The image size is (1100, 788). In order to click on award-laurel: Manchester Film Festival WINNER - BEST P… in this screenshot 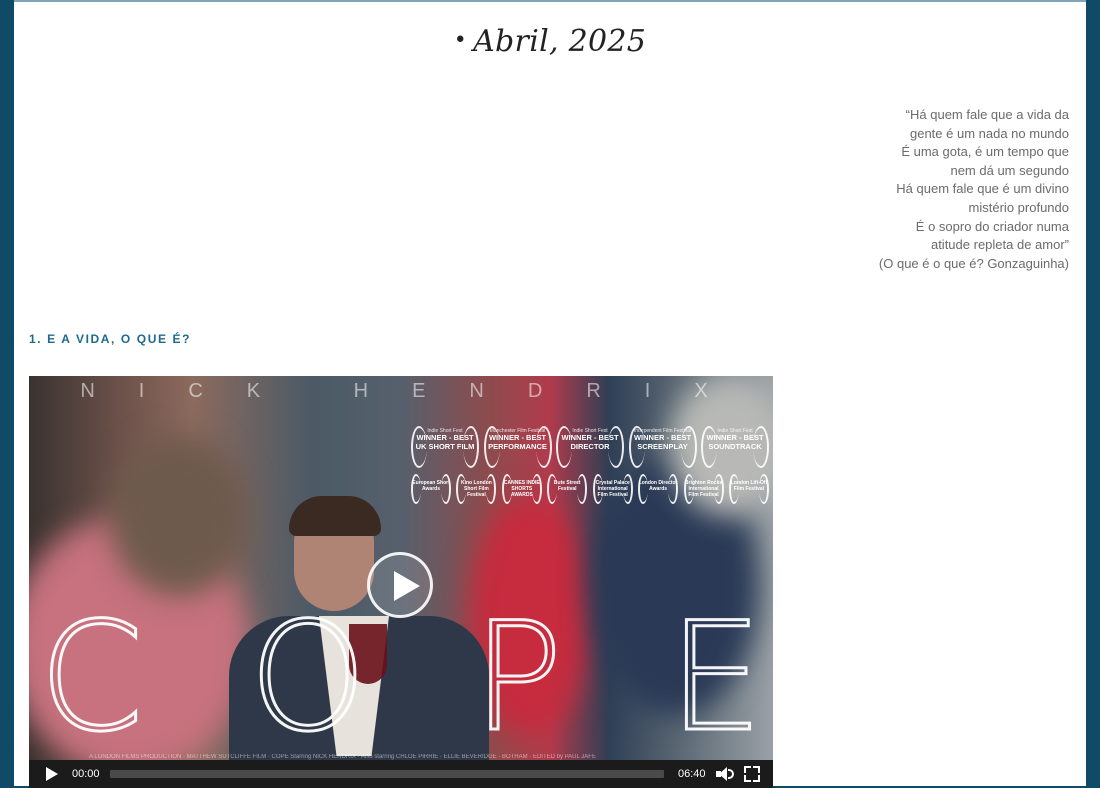, I will do `click(517, 446)`.